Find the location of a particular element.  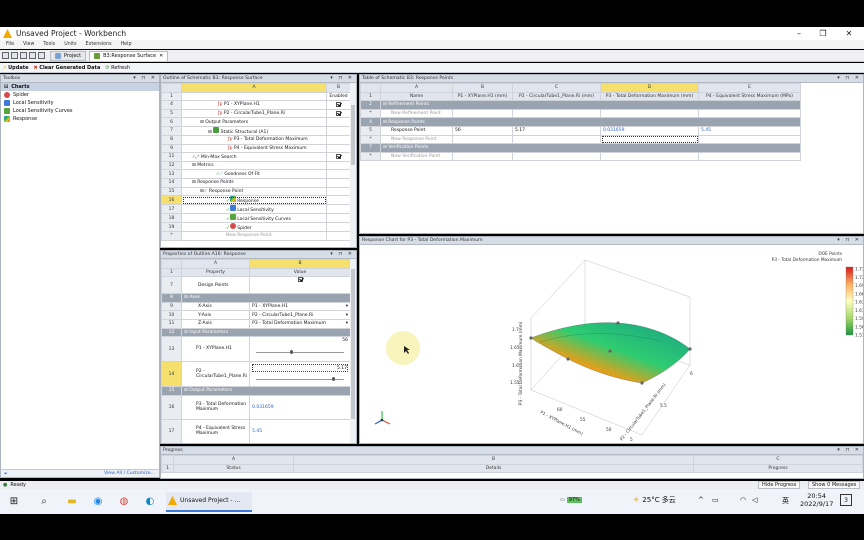

p2-value: 5.17 is located at coordinates (300, 368).